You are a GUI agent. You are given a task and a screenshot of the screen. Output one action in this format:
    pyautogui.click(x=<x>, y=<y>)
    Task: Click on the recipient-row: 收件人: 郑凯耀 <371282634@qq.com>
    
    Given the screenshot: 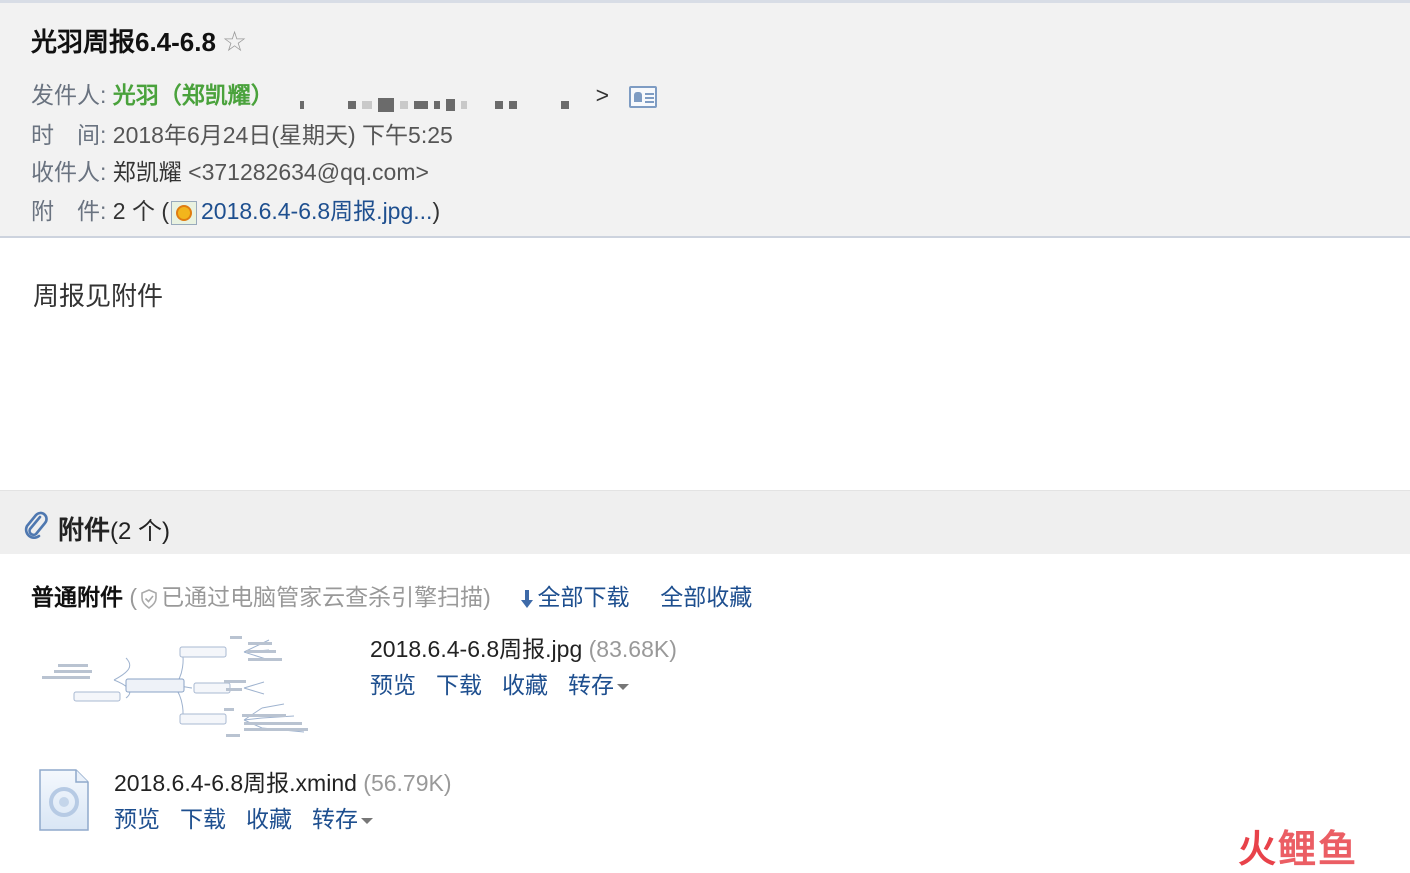 What is the action you would take?
    pyautogui.click(x=230, y=170)
    